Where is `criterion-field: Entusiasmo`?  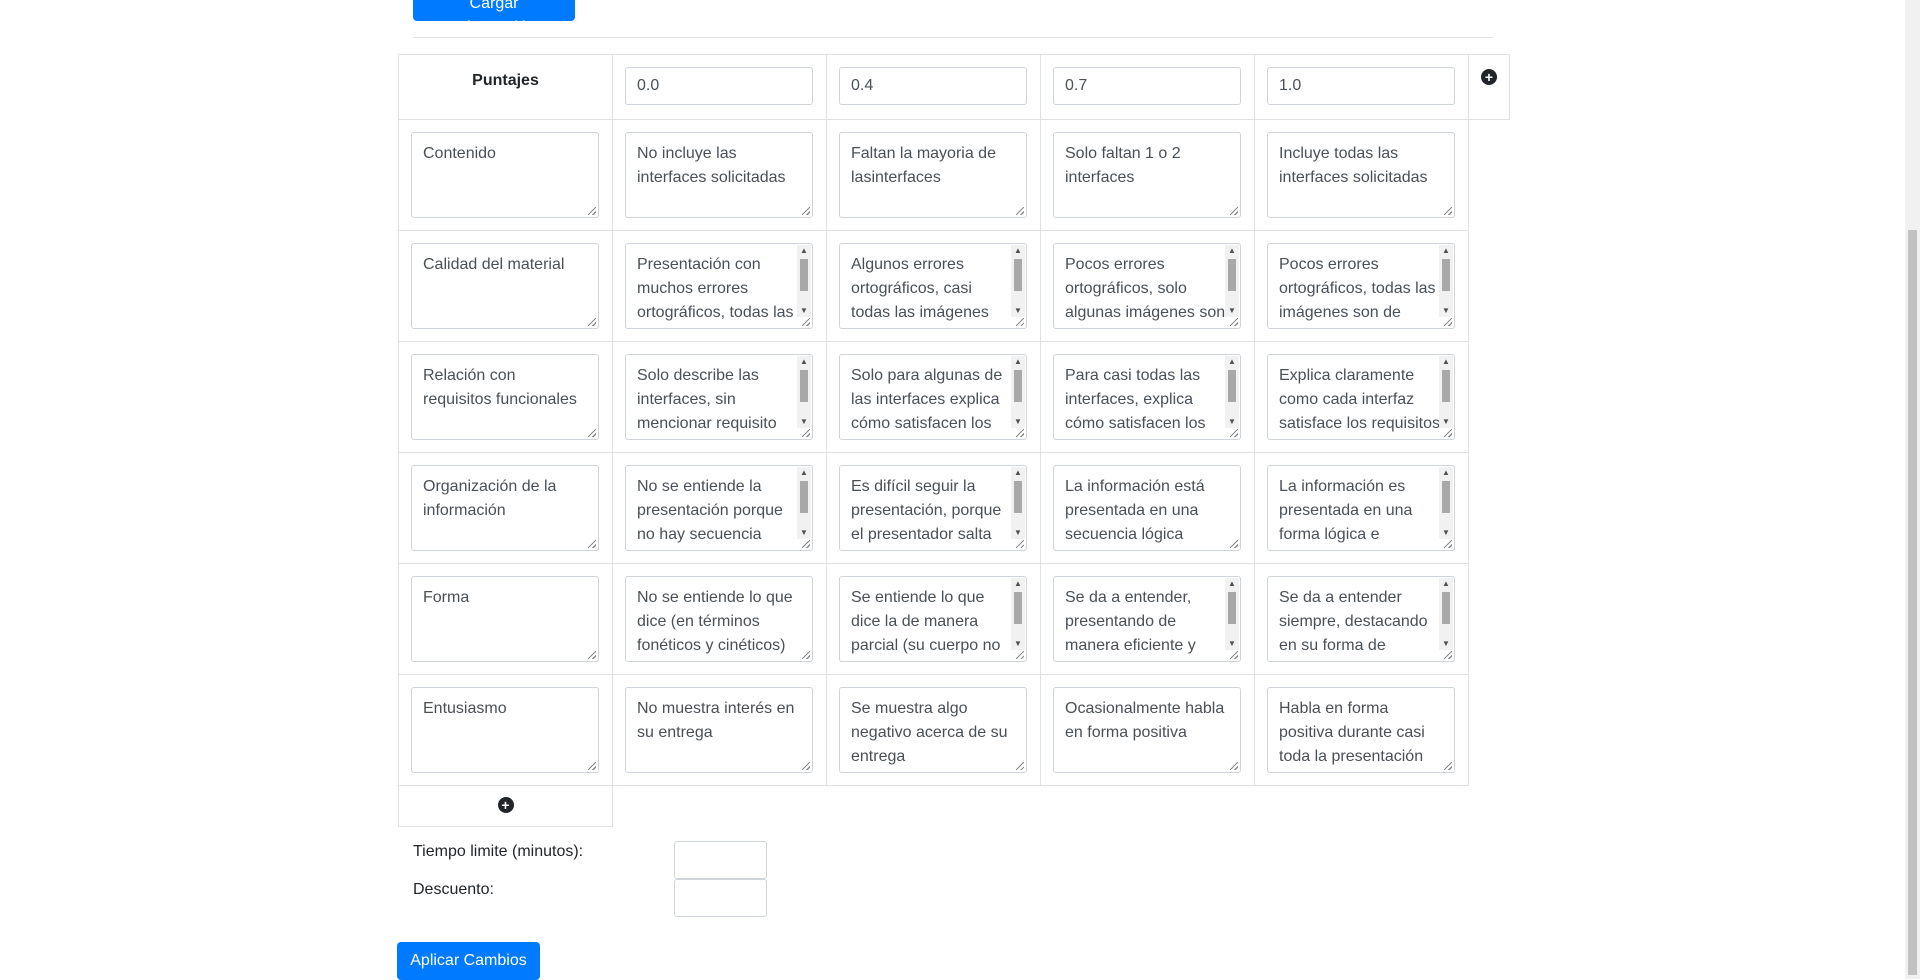 criterion-field: Entusiasmo is located at coordinates (505, 730).